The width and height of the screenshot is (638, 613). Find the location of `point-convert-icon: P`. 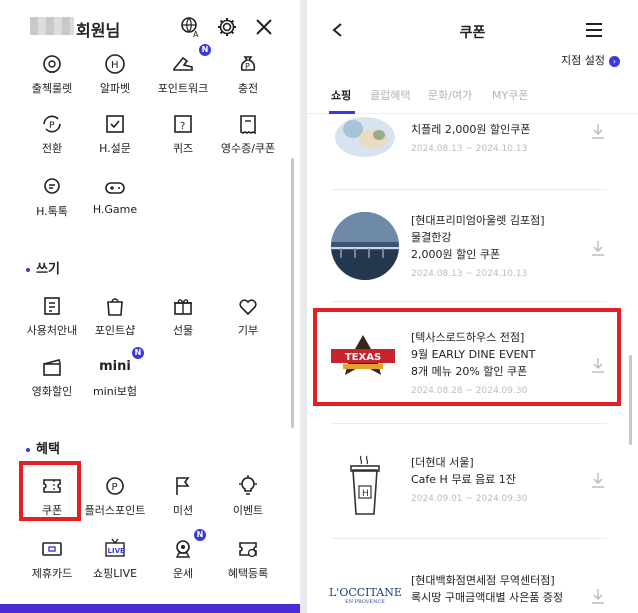

point-convert-icon: P is located at coordinates (52, 124).